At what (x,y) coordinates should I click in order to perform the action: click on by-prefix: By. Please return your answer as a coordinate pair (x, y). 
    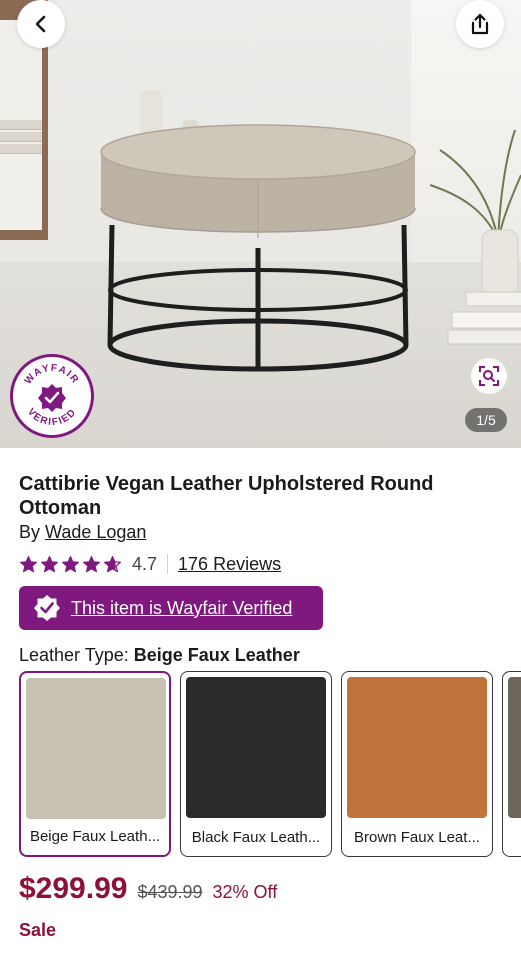
    Looking at the image, I should click on (30, 532).